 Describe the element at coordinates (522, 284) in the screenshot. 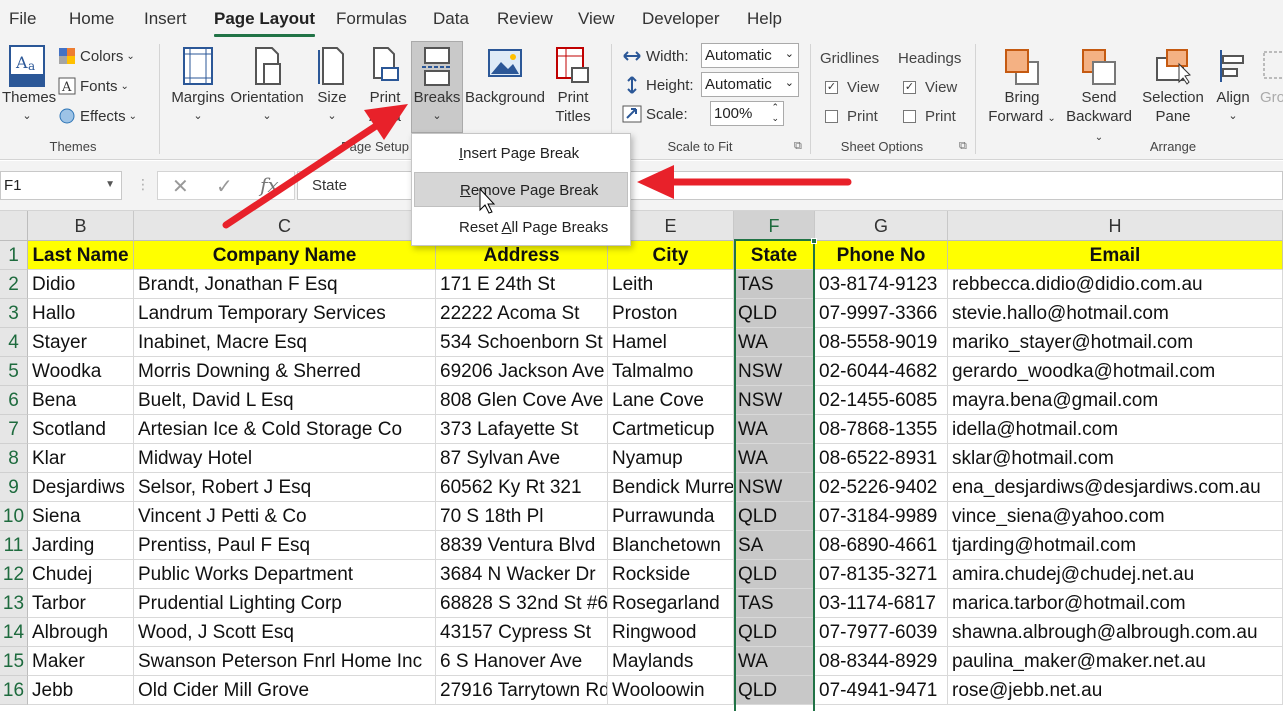

I see `table-cell: 171 E 24th St` at that location.